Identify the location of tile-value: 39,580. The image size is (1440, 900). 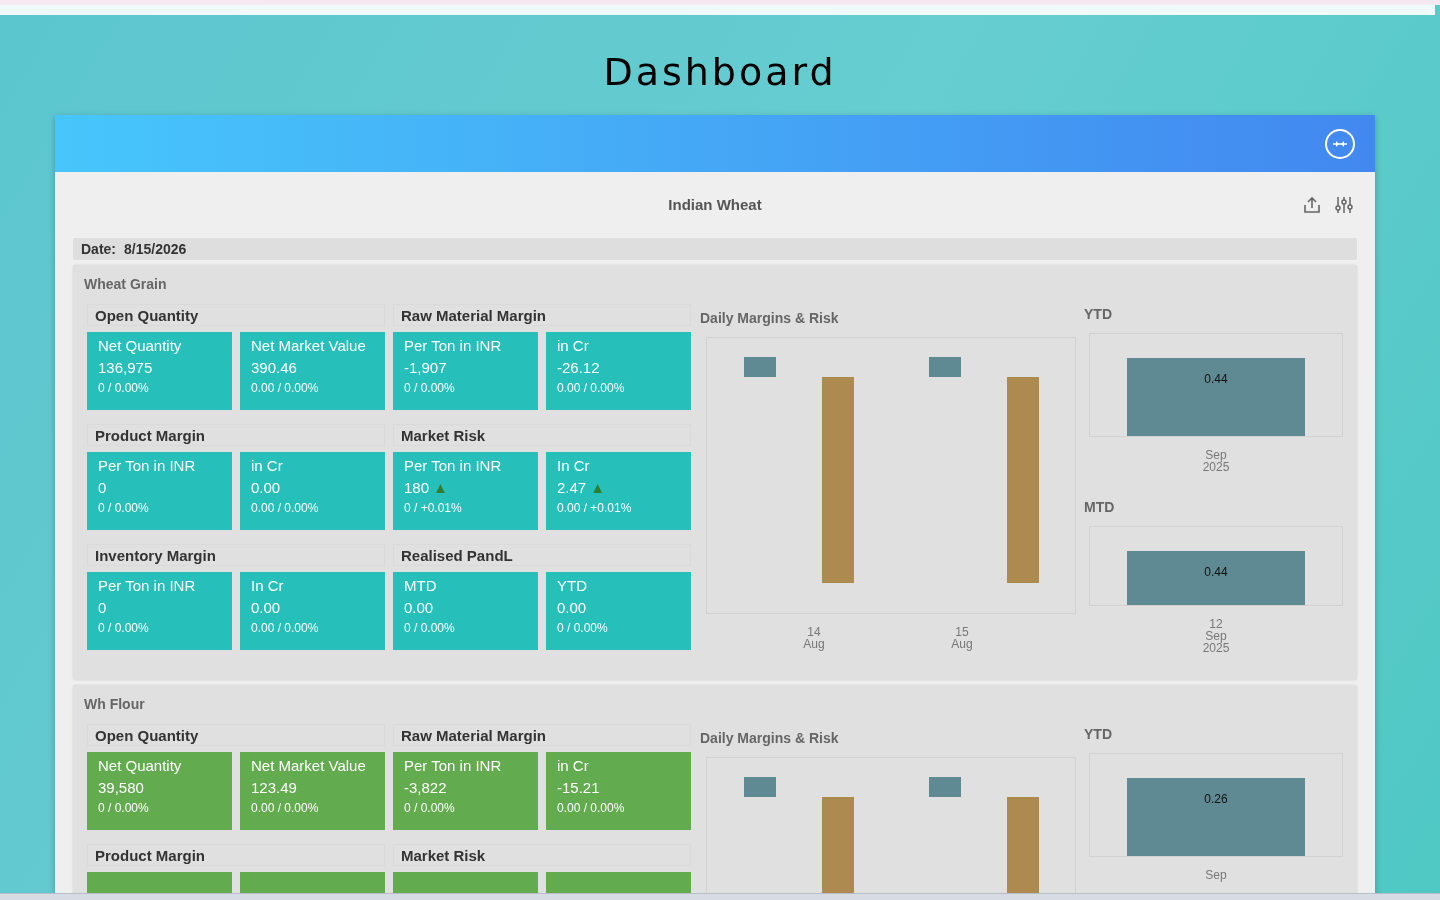
(121, 788).